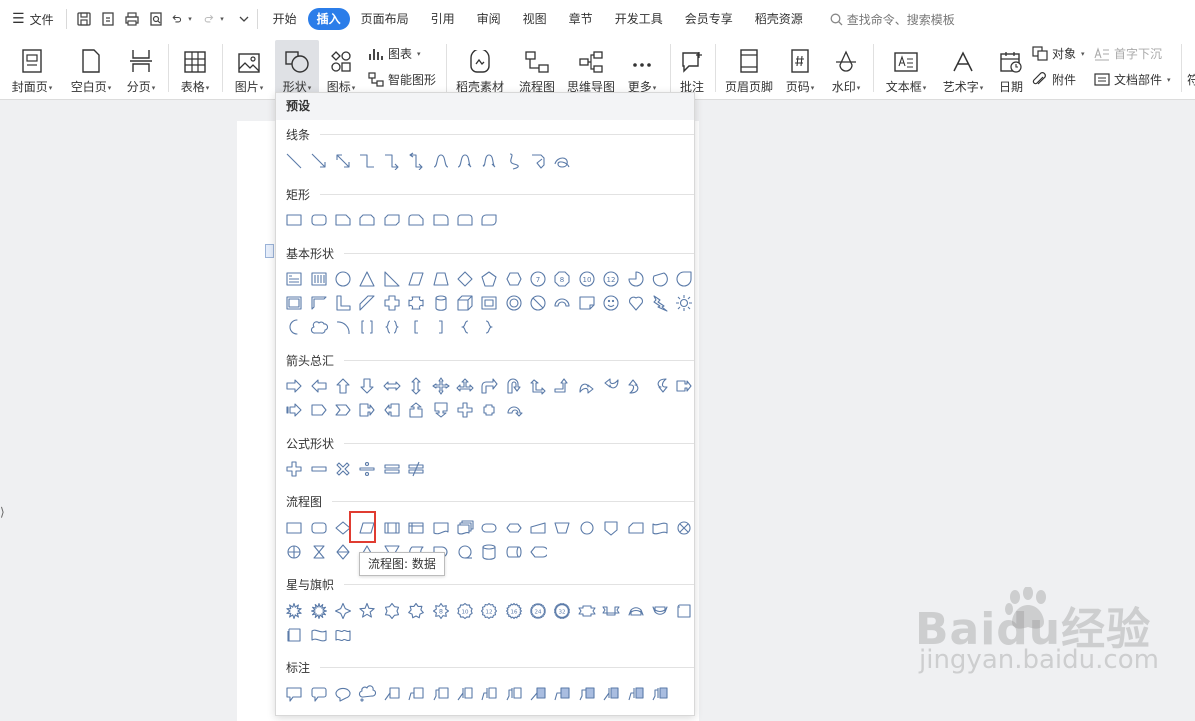 This screenshot has height=721, width=1195. Describe the element at coordinates (465, 303) in the screenshot. I see `shape-cube` at that location.